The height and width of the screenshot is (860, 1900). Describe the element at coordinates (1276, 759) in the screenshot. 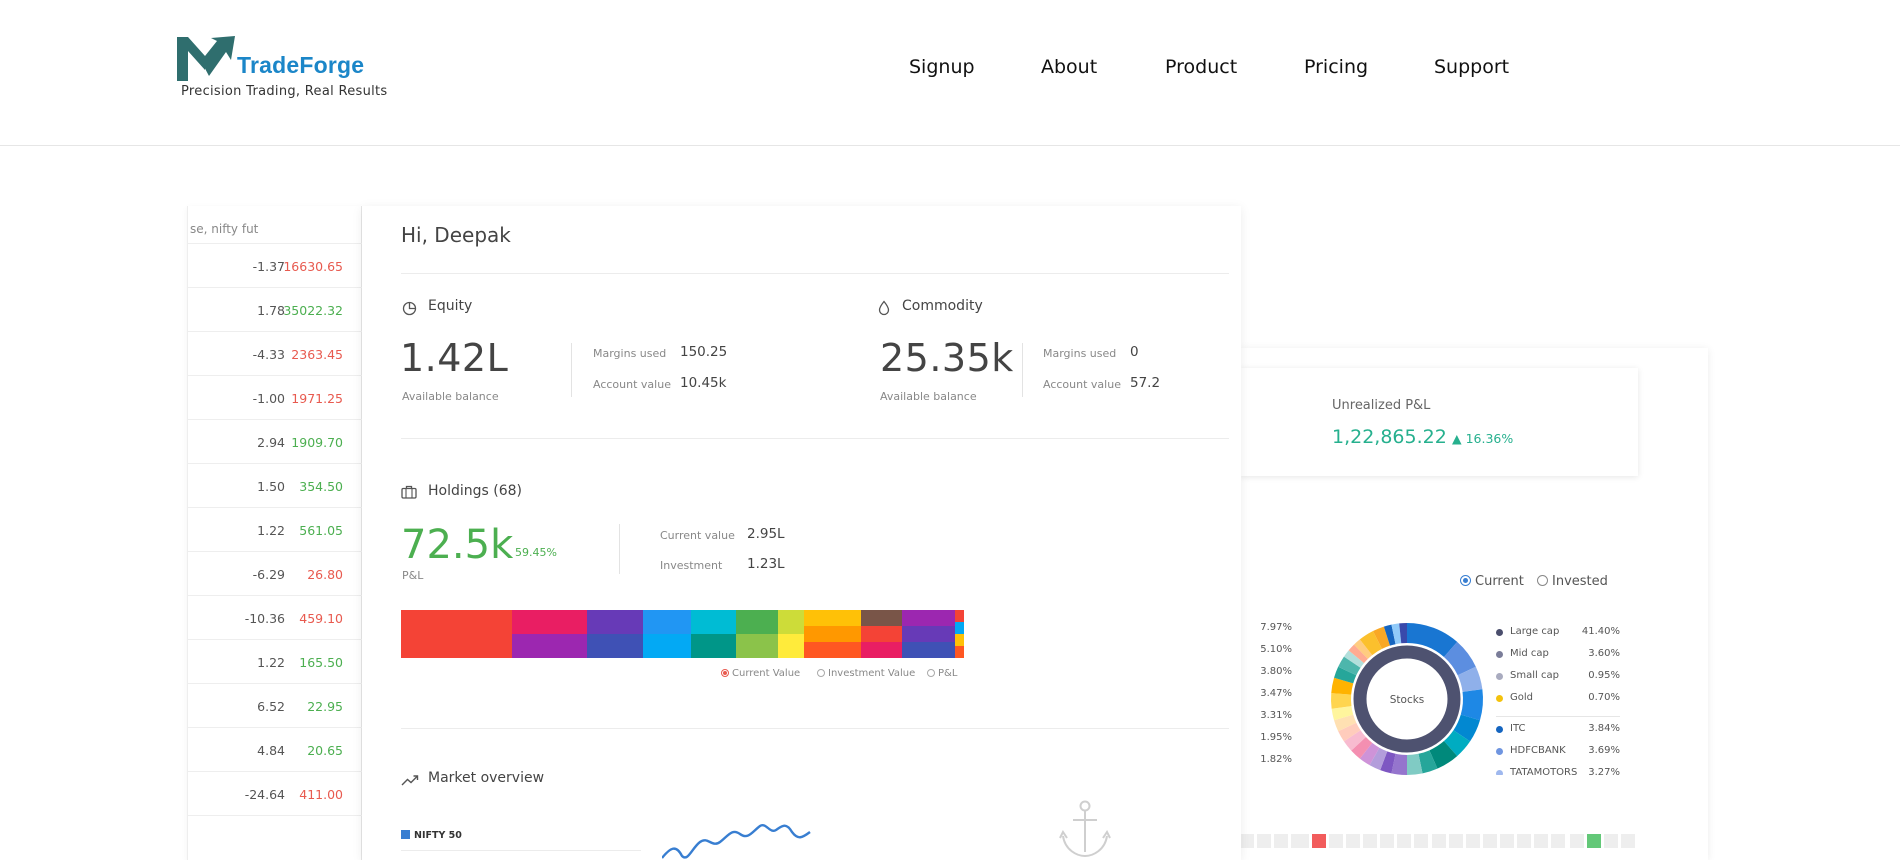

I see `allocation-percent: 1.82%` at that location.